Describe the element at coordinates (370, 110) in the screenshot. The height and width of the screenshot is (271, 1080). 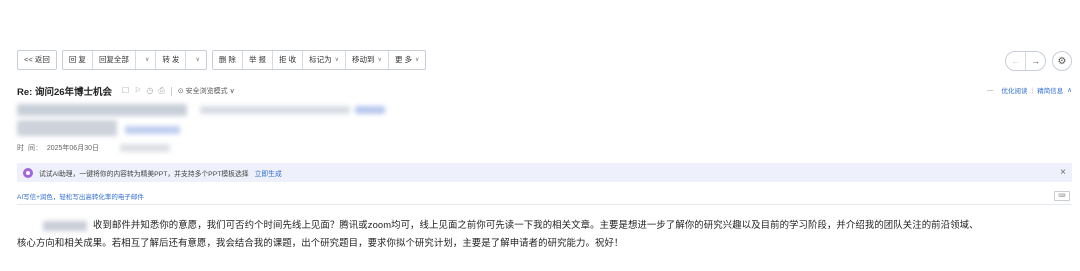
I see `redacted-link` at that location.